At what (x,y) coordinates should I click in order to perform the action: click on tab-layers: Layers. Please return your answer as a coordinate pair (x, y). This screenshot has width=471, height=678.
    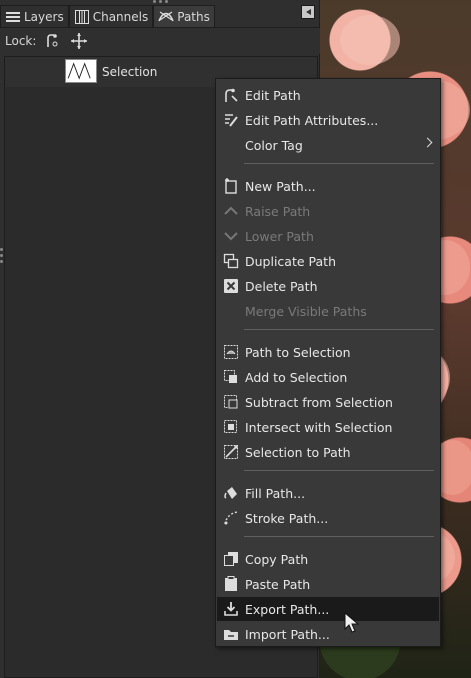
    Looking at the image, I should click on (34, 16).